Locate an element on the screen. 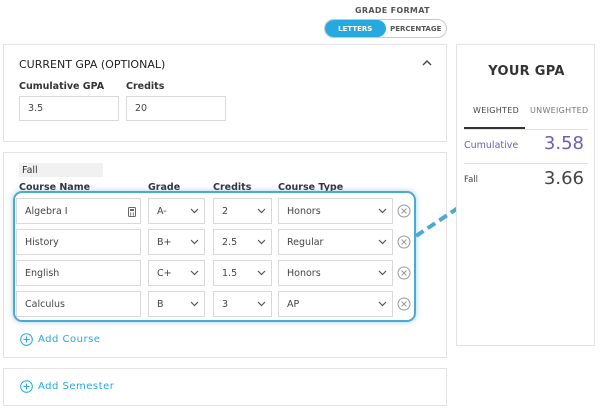 The height and width of the screenshot is (408, 600). grade-format-label: GRADE FORMAT is located at coordinates (392, 10).